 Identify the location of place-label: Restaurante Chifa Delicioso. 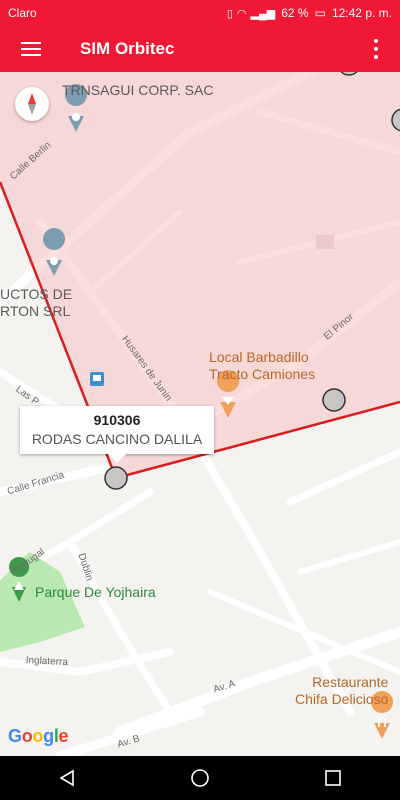
(341, 691).